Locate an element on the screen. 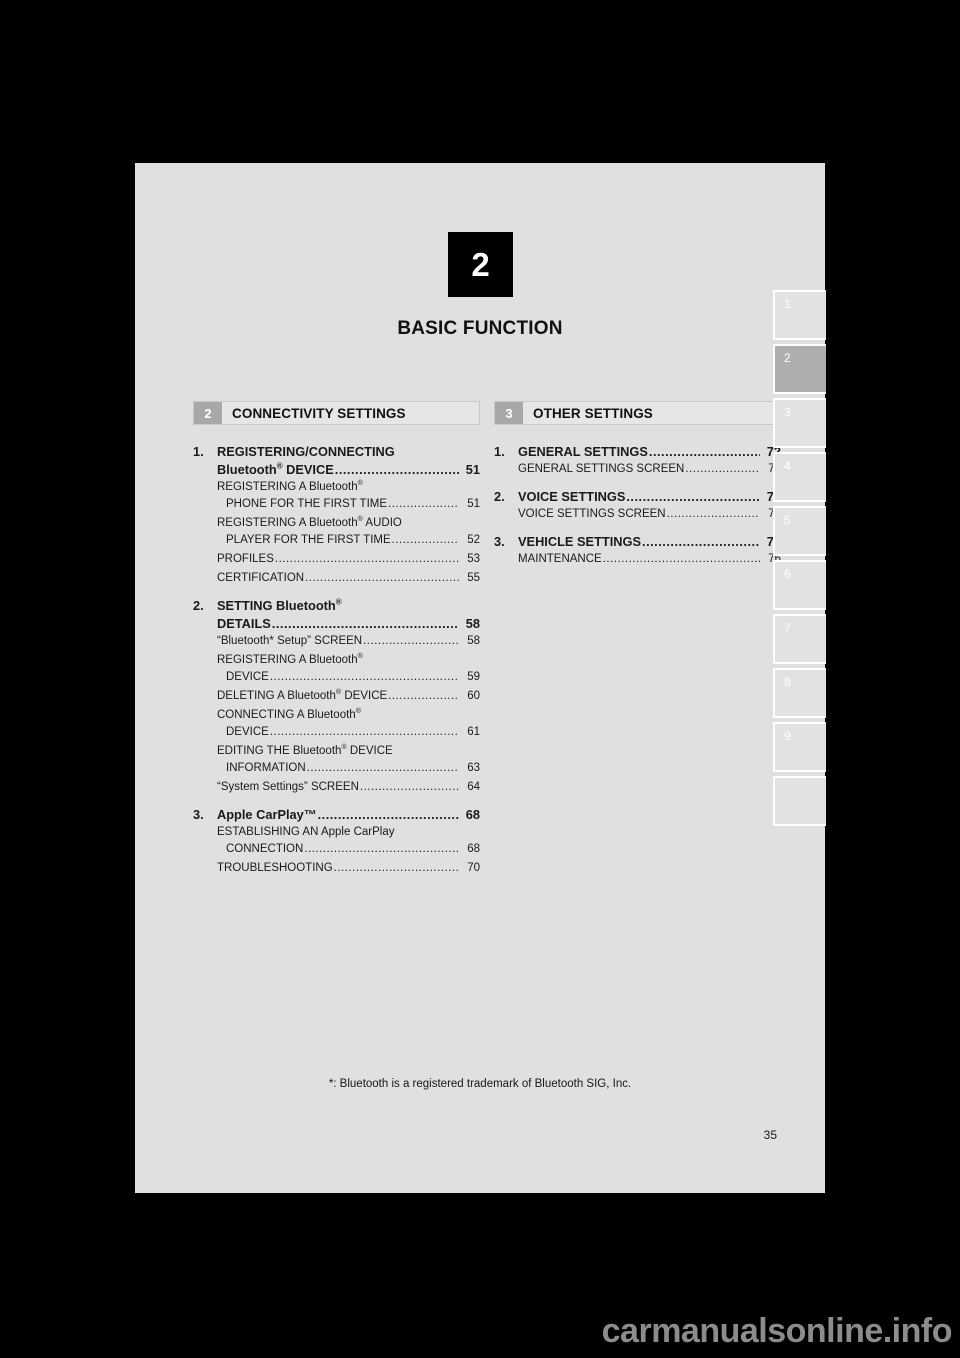 This screenshot has height=1358, width=960. toc-subentry: CONNECTING A Bluetooth® DEVICE 61 is located at coordinates (336, 724).